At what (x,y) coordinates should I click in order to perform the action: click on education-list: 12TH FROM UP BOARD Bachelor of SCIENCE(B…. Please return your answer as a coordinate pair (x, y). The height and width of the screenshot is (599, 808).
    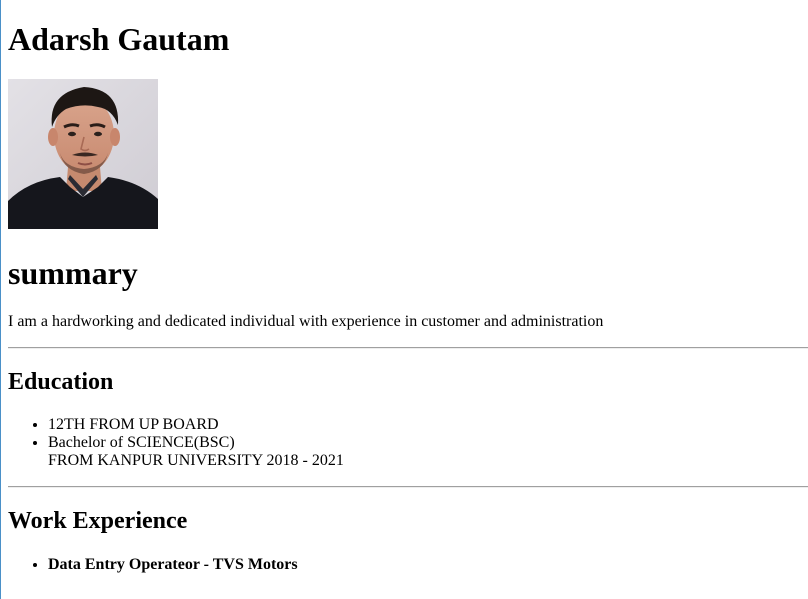
    Looking at the image, I should click on (176, 443).